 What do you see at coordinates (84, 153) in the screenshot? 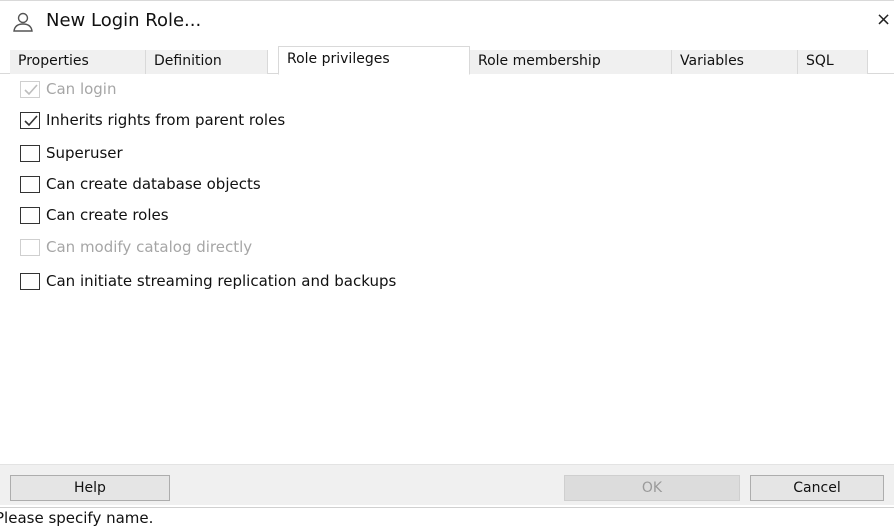
I see `option-label: Superuser` at bounding box center [84, 153].